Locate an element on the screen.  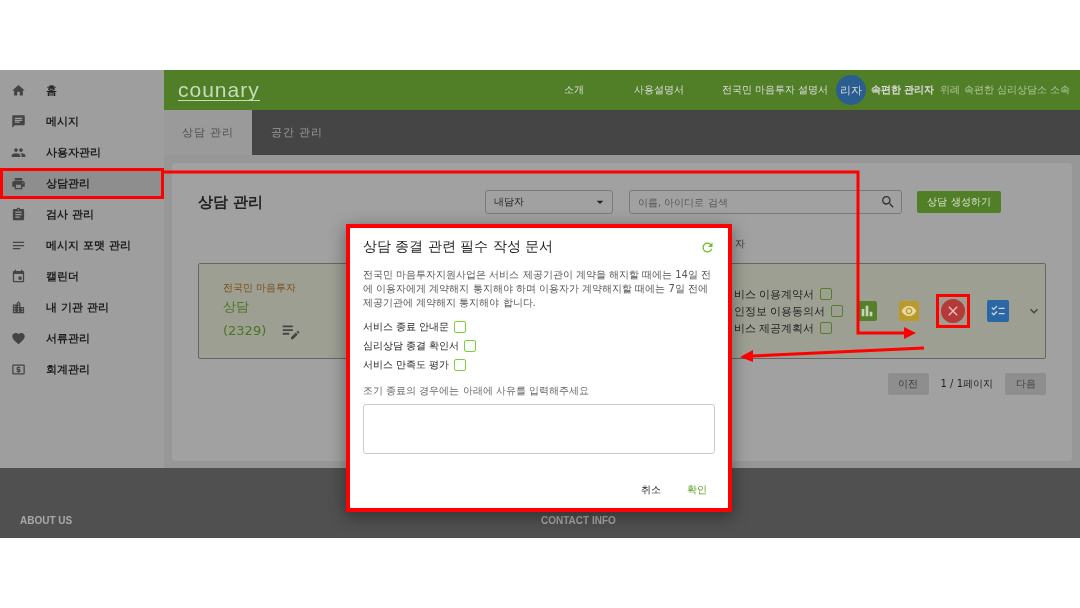
footer-heading: CONTACT INFO is located at coordinates (579, 520).